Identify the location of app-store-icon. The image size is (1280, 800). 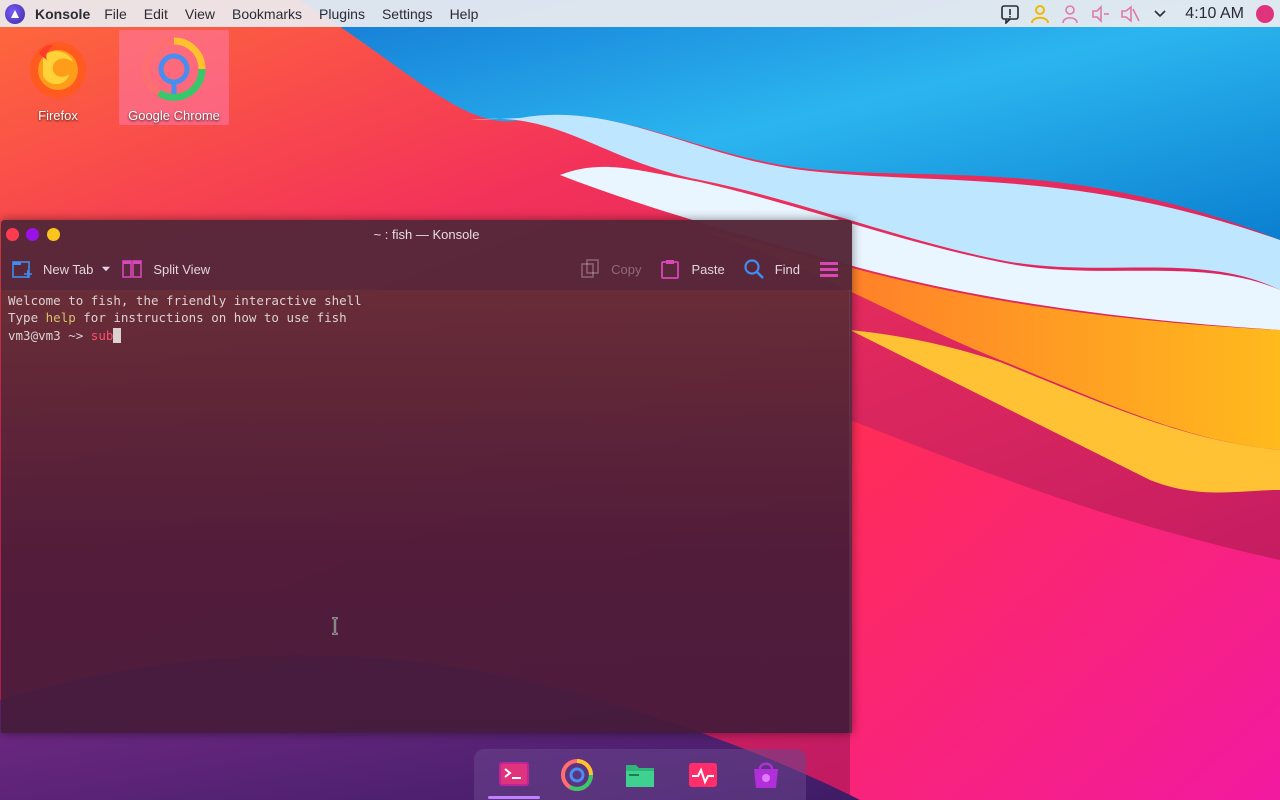
(766, 775).